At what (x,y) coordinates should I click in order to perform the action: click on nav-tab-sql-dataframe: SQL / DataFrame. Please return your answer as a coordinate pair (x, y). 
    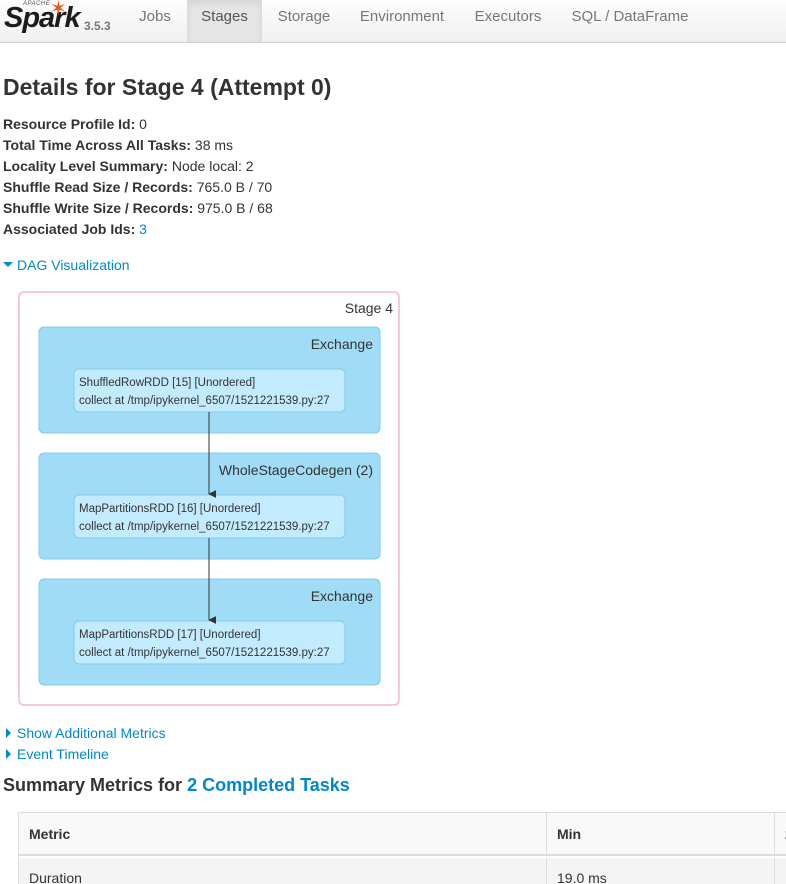
    Looking at the image, I should click on (630, 21).